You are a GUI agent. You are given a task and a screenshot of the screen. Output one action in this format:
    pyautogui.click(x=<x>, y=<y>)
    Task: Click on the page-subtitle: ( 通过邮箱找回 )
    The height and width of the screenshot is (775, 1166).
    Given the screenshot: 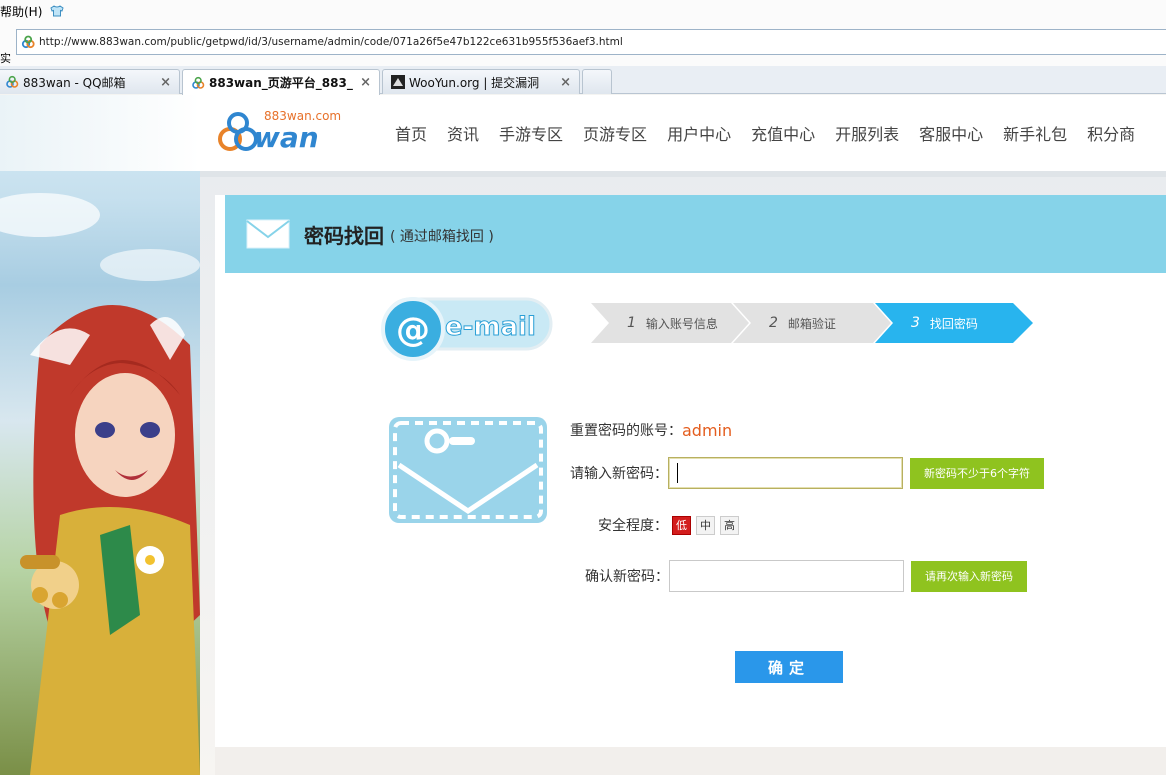 What is the action you would take?
    pyautogui.click(x=442, y=236)
    